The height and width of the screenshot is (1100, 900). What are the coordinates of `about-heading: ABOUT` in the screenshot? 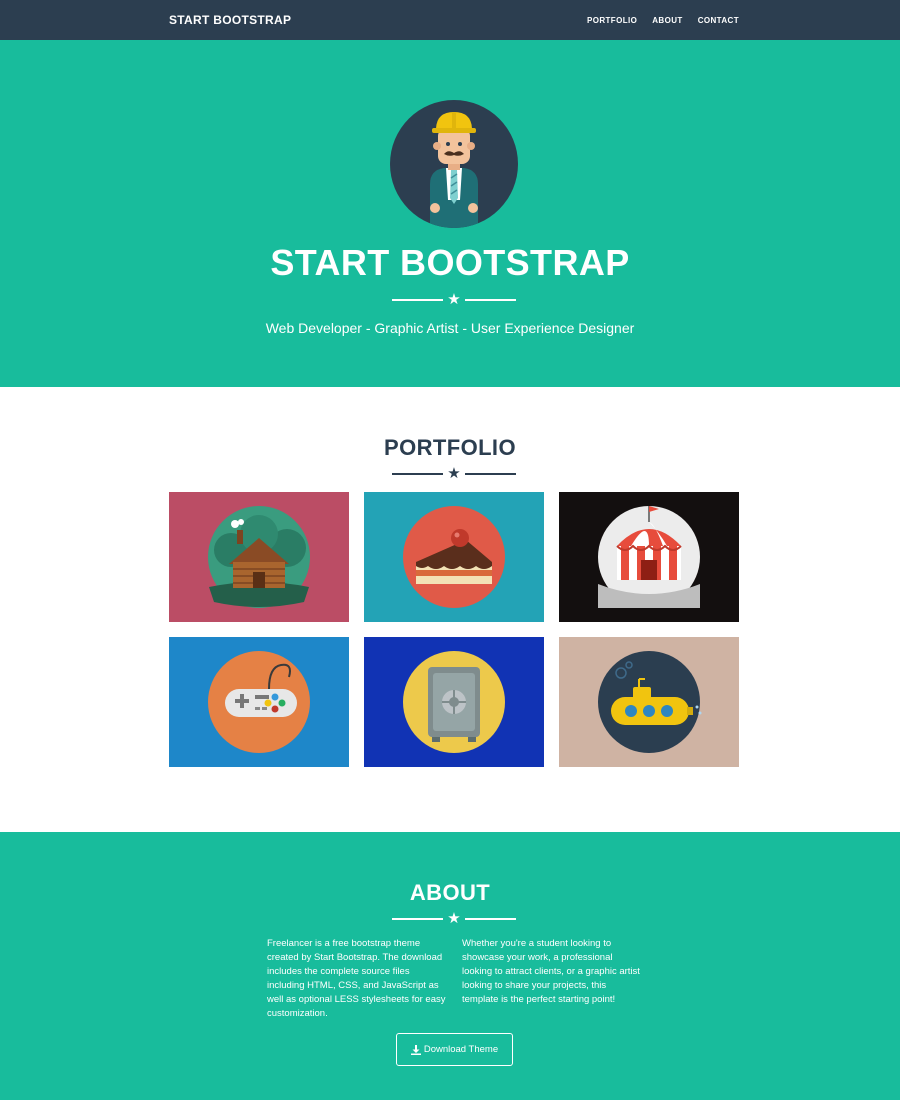 It's located at (450, 892).